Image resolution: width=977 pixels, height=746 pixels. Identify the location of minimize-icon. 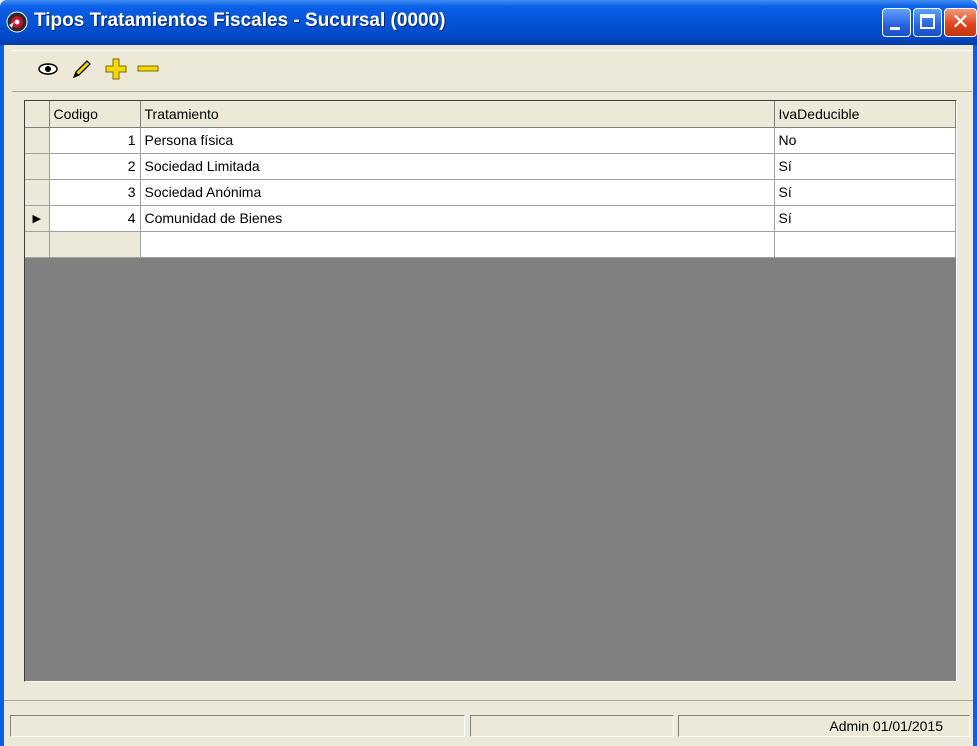
(895, 28).